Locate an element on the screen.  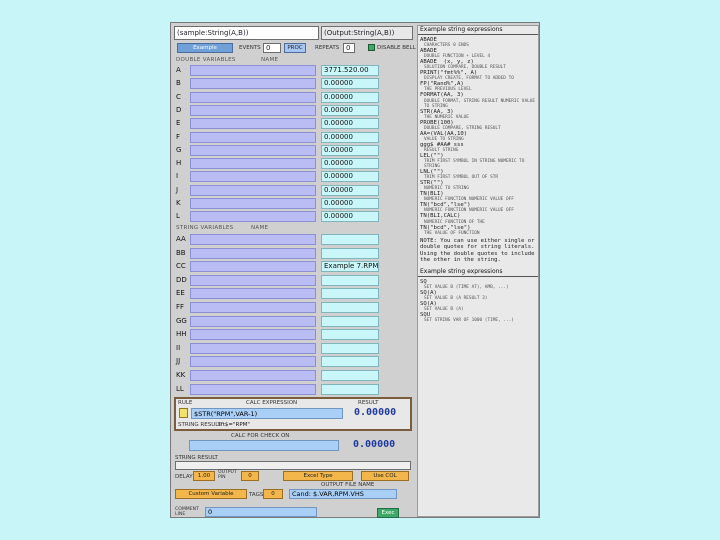
string-row-letter: AA is located at coordinates (181, 239).